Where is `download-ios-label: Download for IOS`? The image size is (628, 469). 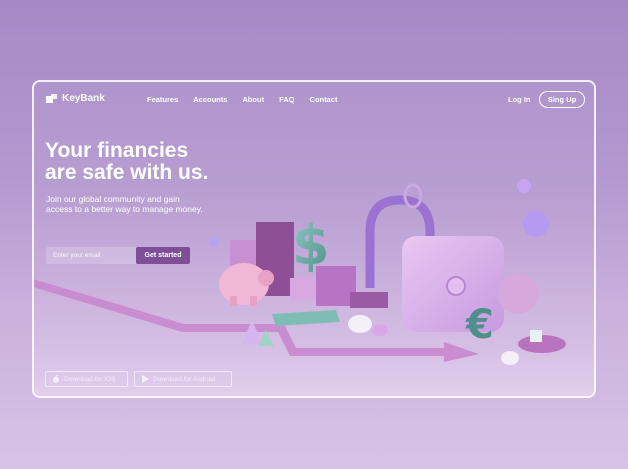
download-ios-label: Download for IOS is located at coordinates (90, 379).